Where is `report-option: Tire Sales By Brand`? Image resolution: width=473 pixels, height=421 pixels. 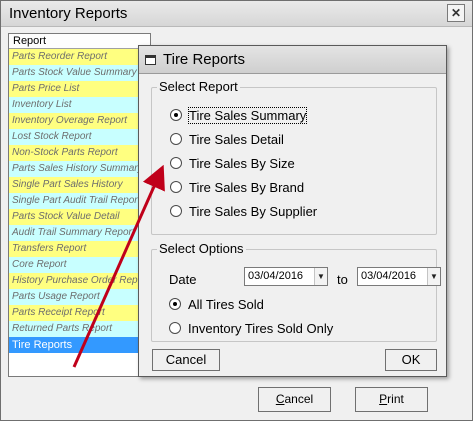
report-option: Tire Sales By Brand is located at coordinates (237, 187).